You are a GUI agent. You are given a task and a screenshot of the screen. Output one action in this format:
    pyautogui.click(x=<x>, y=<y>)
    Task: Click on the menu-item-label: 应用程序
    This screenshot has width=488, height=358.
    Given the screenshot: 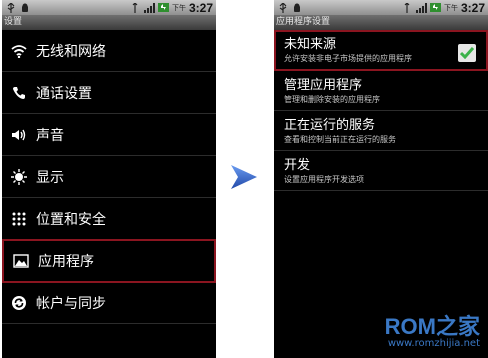 What is the action you would take?
    pyautogui.click(x=66, y=262)
    